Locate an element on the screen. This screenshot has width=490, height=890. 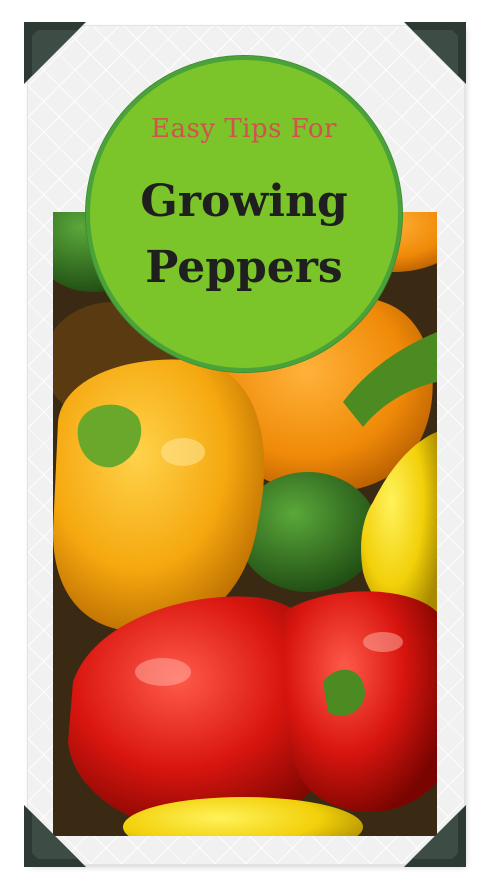
badge-title-line1: Growing is located at coordinates (244, 201).